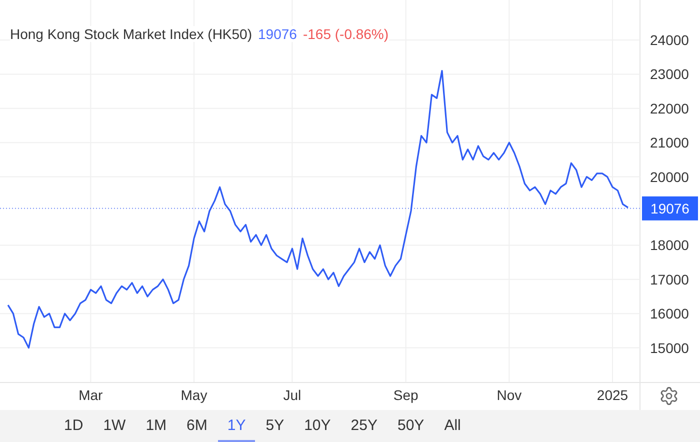 The image size is (700, 442). What do you see at coordinates (612, 395) in the screenshot?
I see `x-axis-label: 2025` at bounding box center [612, 395].